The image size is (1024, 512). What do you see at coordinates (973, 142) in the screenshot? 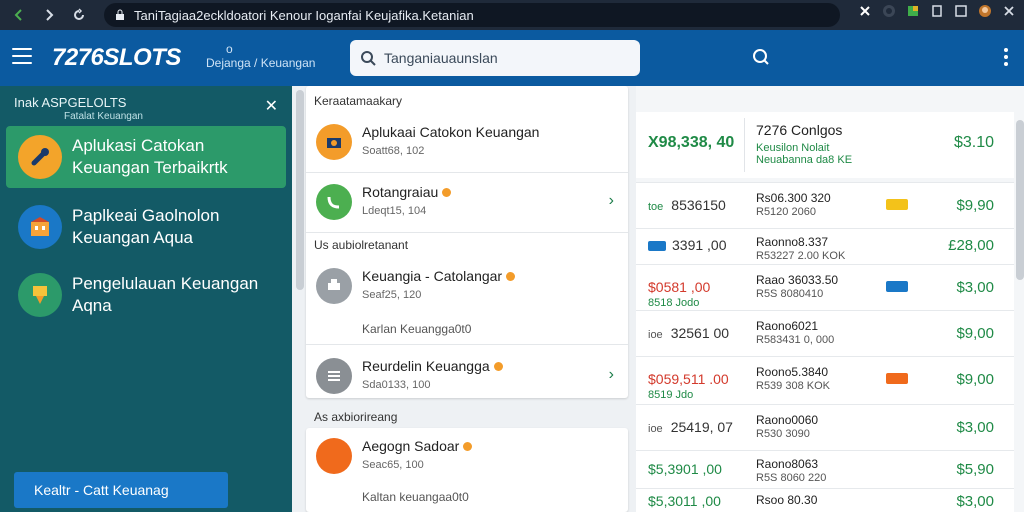
I see `summary-amount: $3.10` at bounding box center [973, 142].